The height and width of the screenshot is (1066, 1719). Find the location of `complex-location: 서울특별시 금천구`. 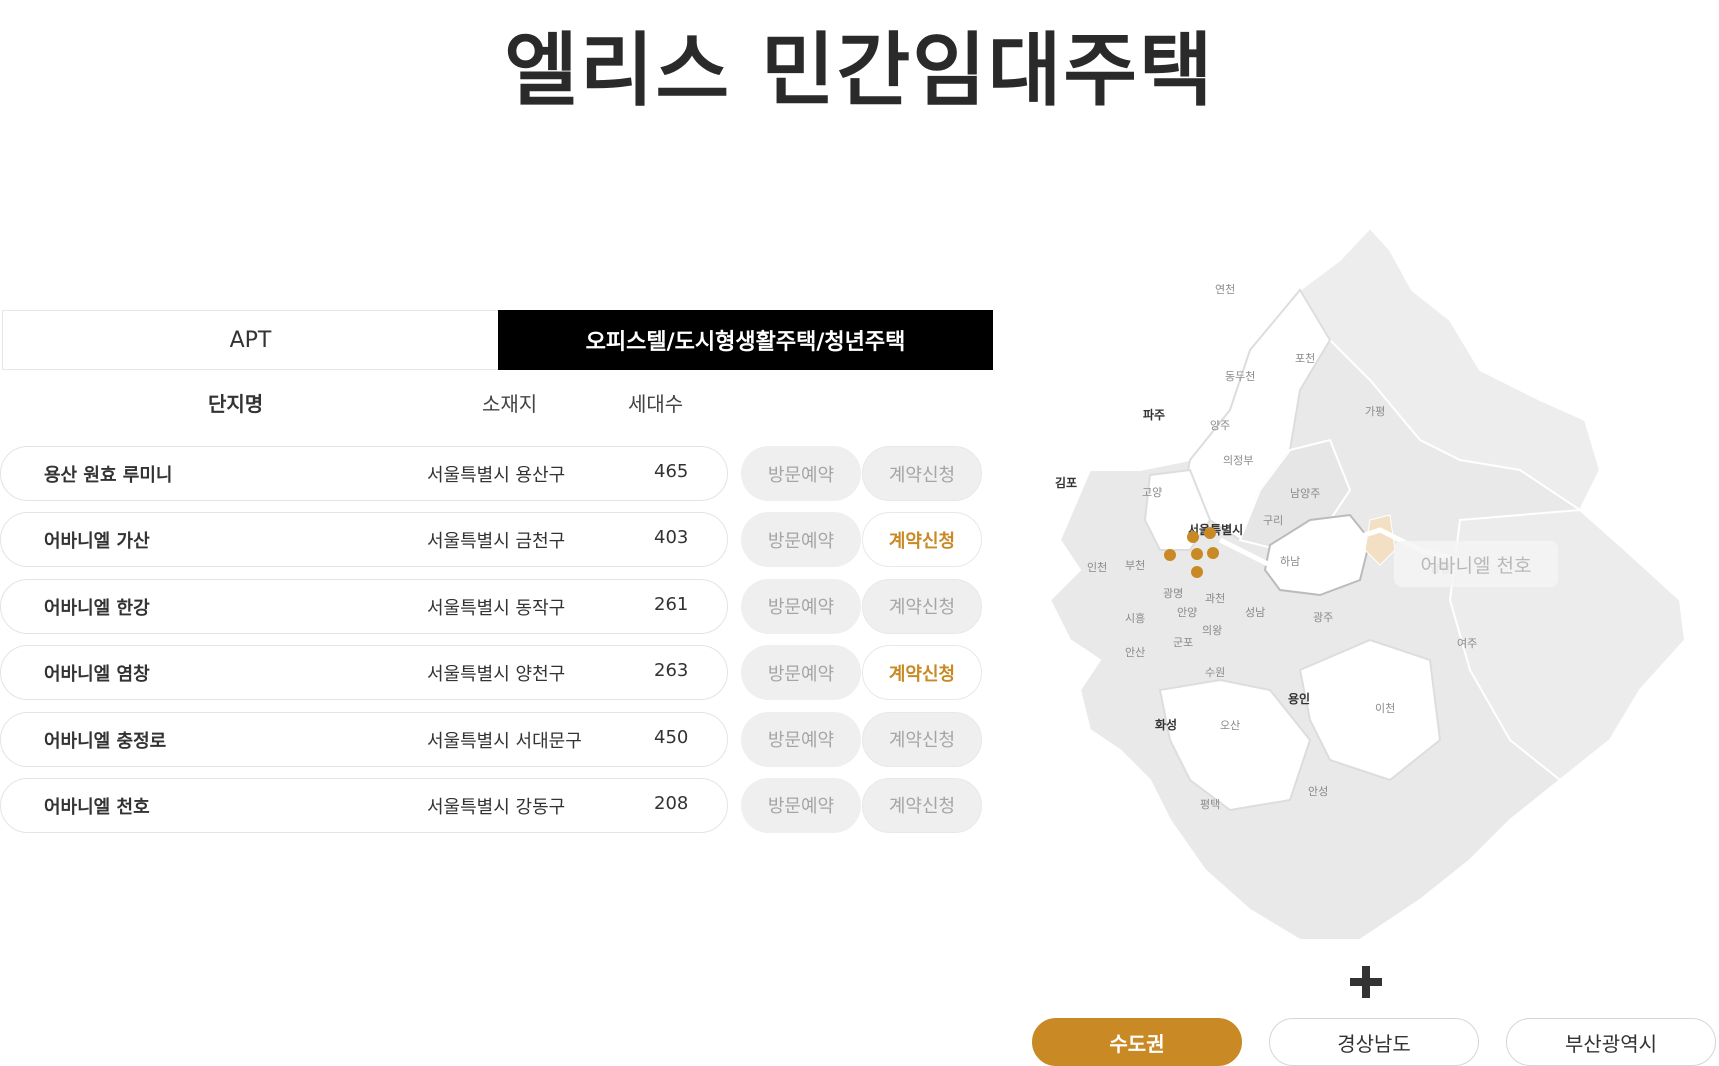

complex-location: 서울특별시 금천구 is located at coordinates (496, 542).